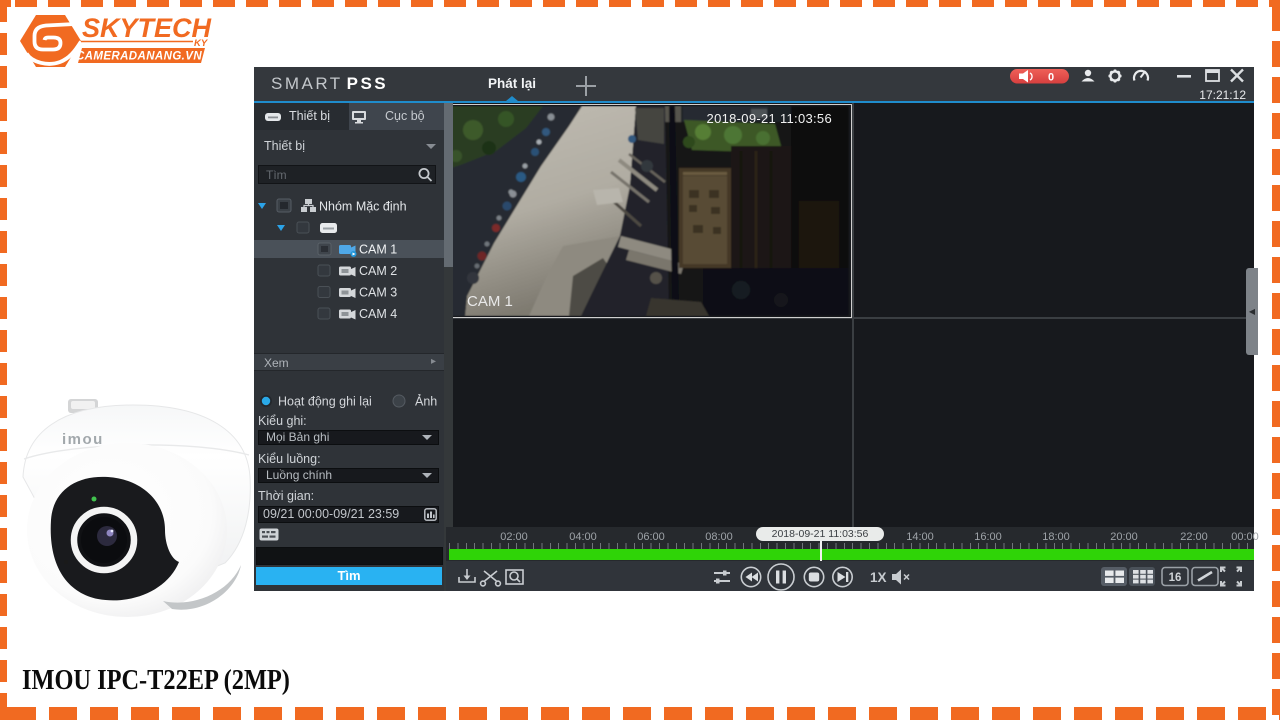 Image resolution: width=1280 pixels, height=720 pixels. What do you see at coordinates (378, 293) in the screenshot?
I see `svg-text: CAM 3` at bounding box center [378, 293].